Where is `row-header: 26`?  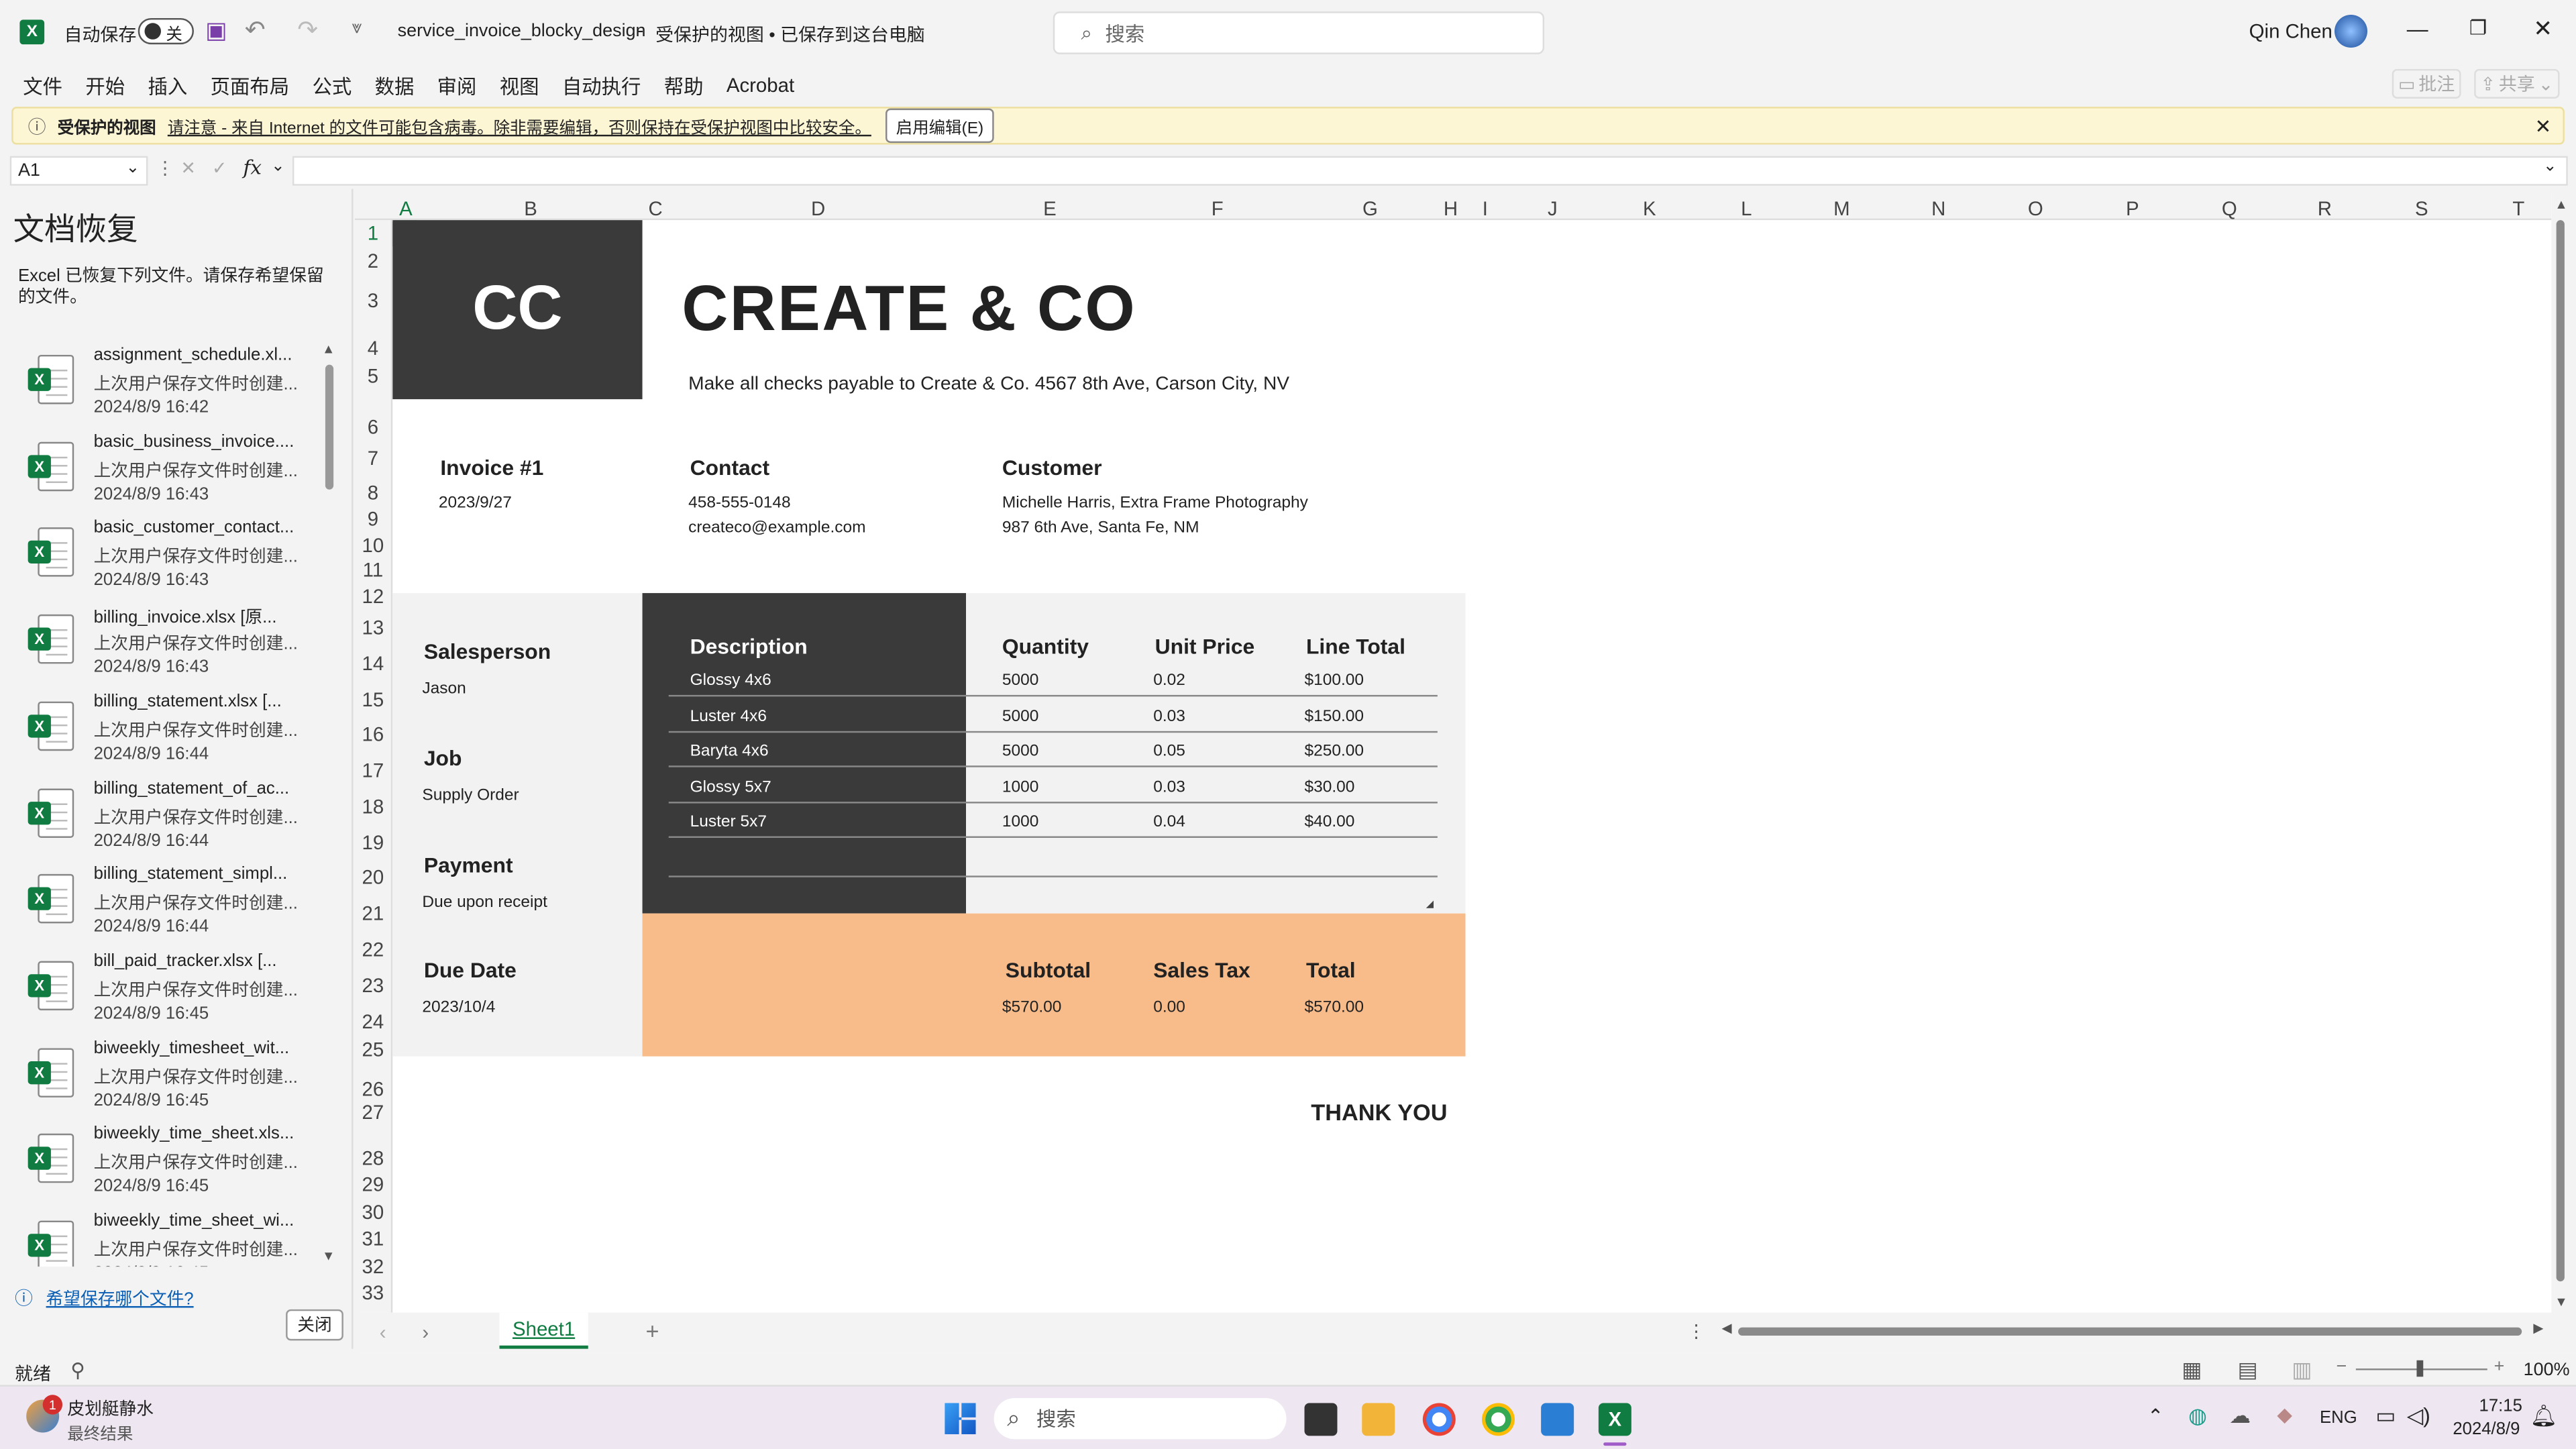 row-header: 26 is located at coordinates (373, 1089).